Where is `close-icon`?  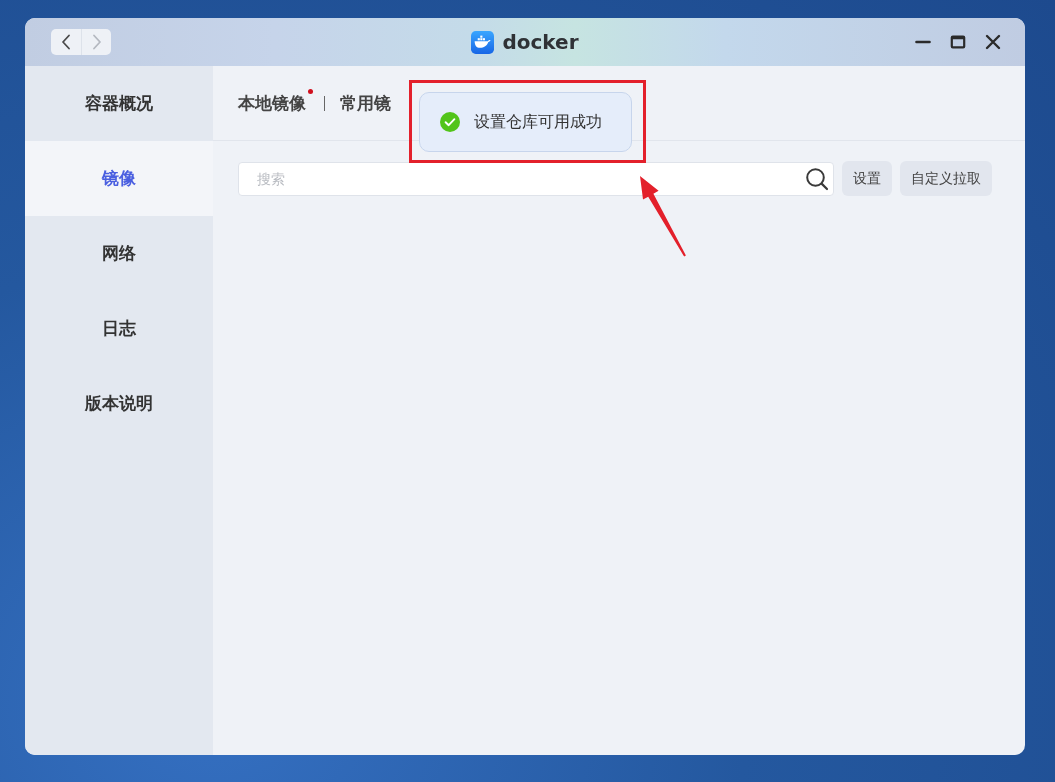
close-icon is located at coordinates (993, 42).